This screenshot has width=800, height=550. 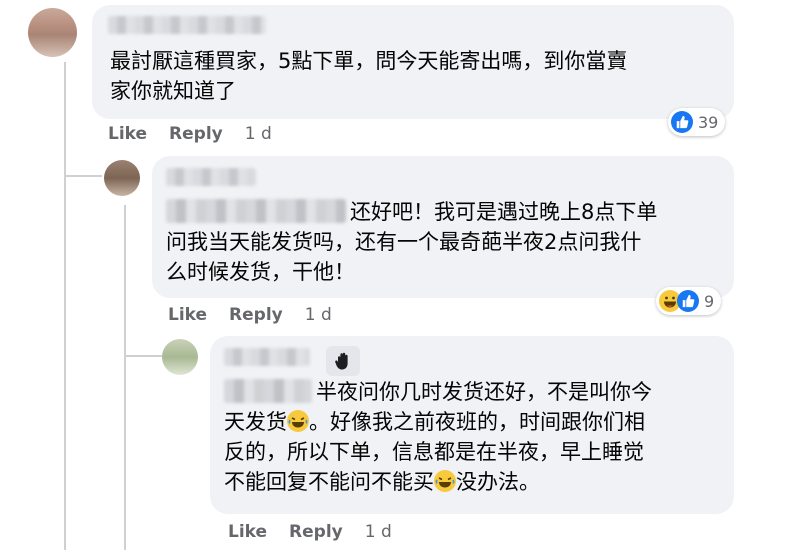 What do you see at coordinates (697, 122) in the screenshot?
I see `reaction-summary: 39` at bounding box center [697, 122].